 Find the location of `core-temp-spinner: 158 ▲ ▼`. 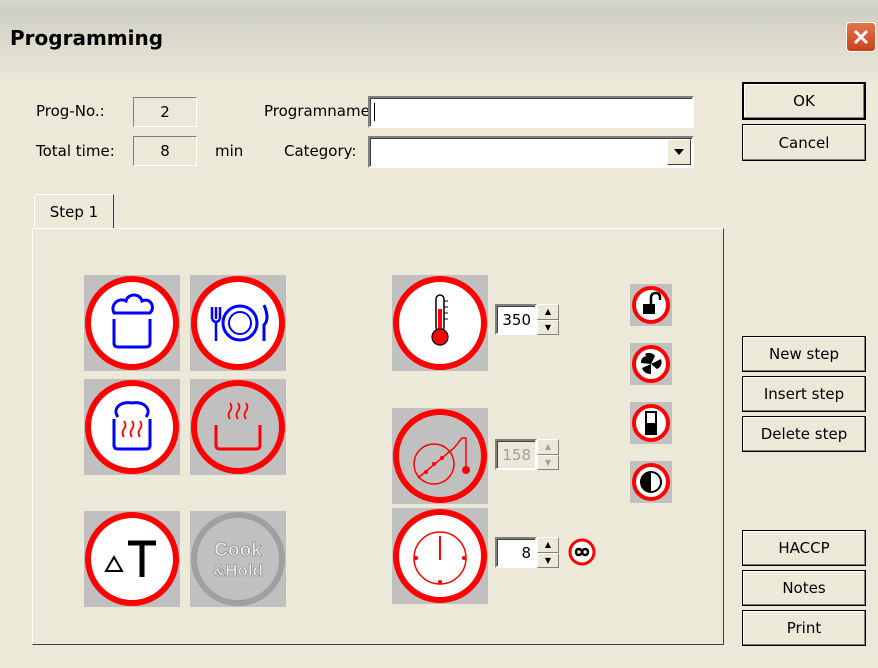

core-temp-spinner: 158 ▲ ▼ is located at coordinates (527, 454).